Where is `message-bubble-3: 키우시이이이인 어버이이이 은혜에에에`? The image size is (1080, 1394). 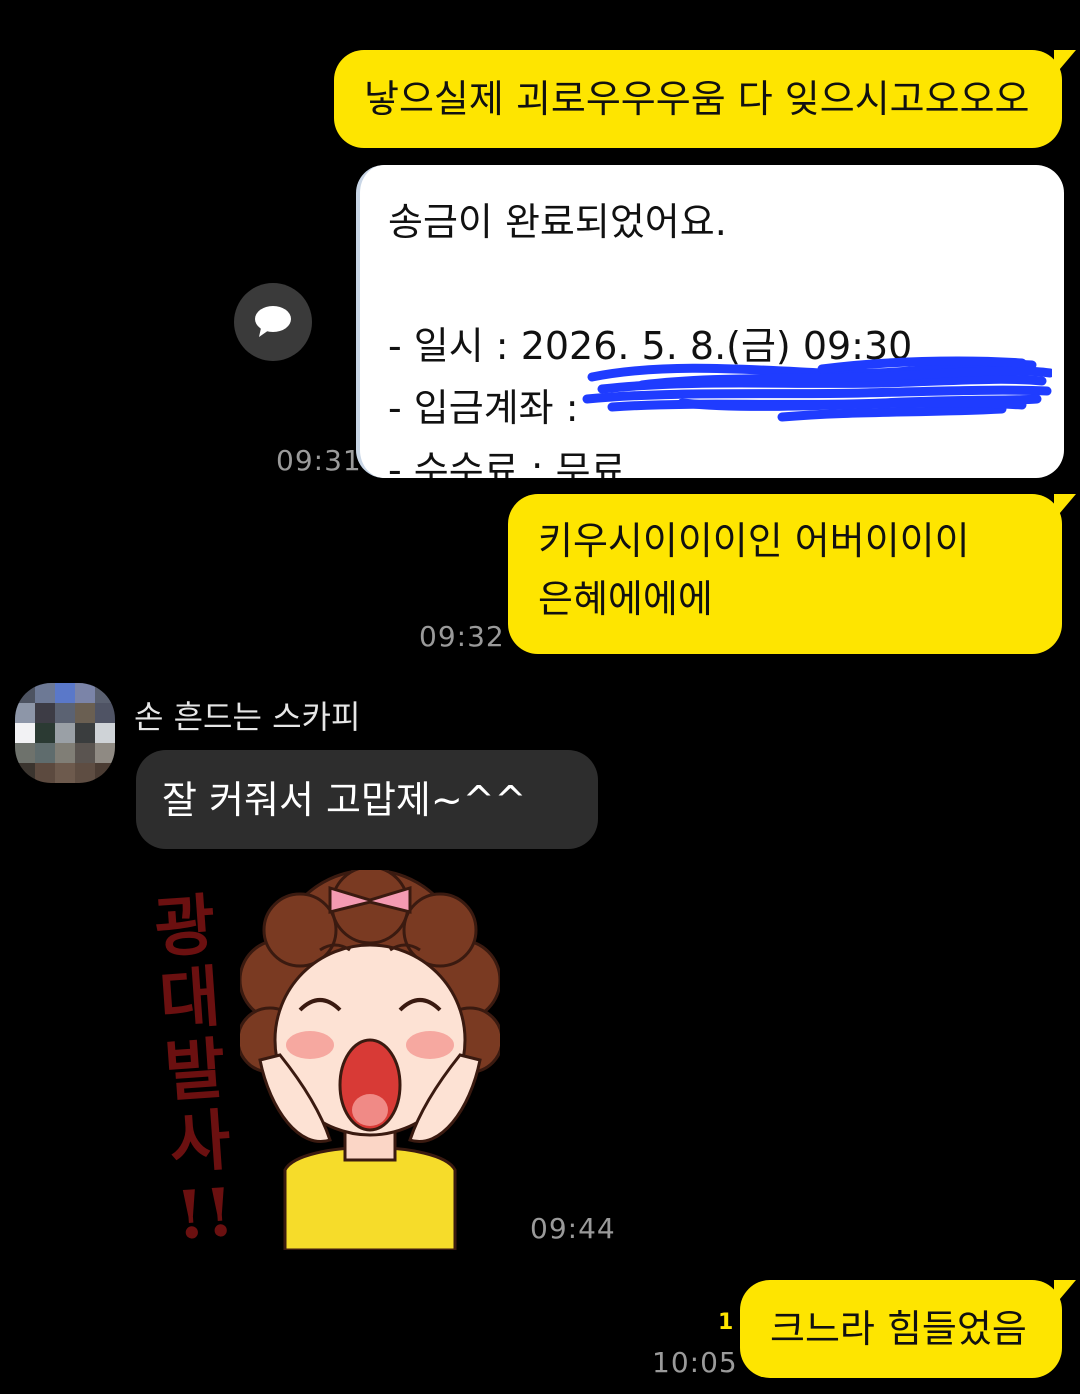 message-bubble-3: 키우시이이이인 어버이이이 은혜에에에 is located at coordinates (792, 574).